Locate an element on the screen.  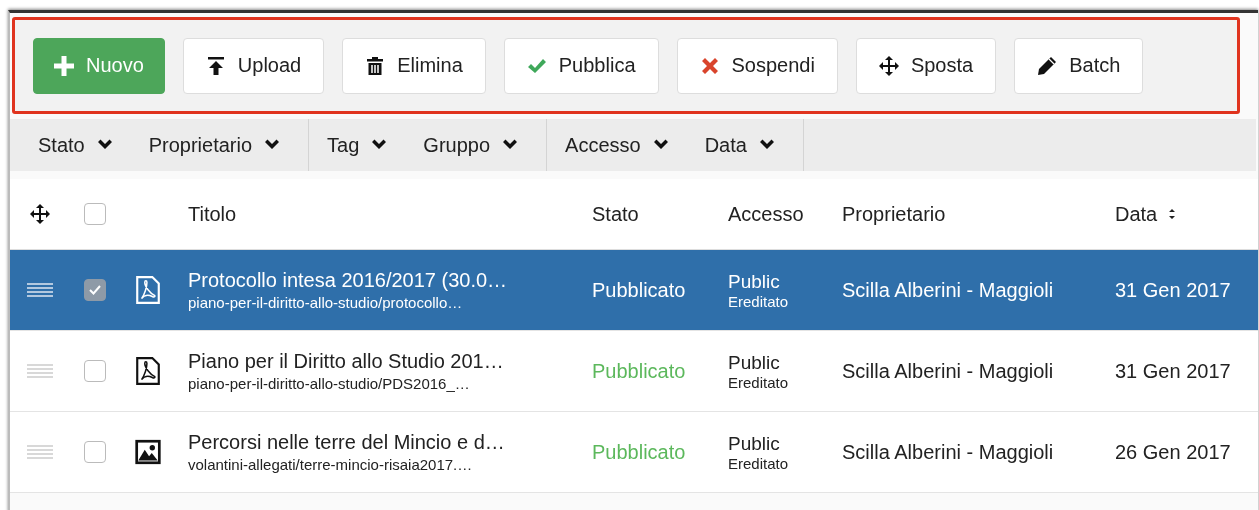
toolbar-button: Upload is located at coordinates (253, 65).